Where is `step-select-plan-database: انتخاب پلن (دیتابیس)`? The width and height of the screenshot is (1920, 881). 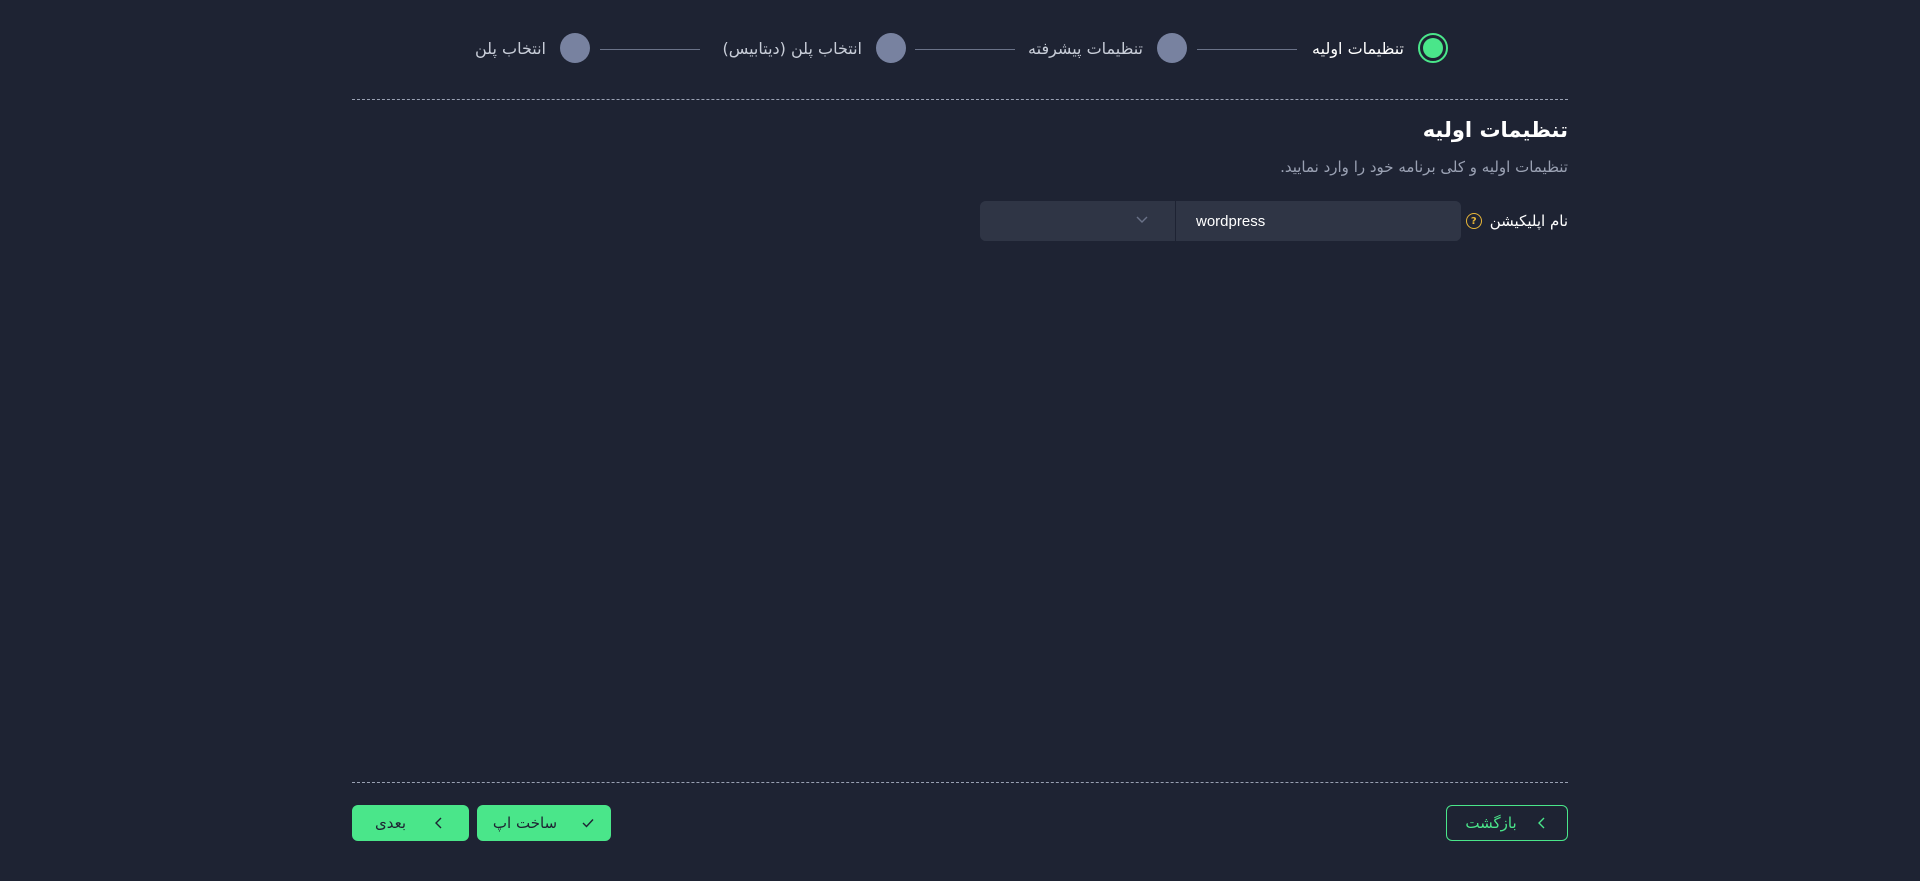
step-select-plan-database: انتخاب پلن (دیتابیس) is located at coordinates (814, 48).